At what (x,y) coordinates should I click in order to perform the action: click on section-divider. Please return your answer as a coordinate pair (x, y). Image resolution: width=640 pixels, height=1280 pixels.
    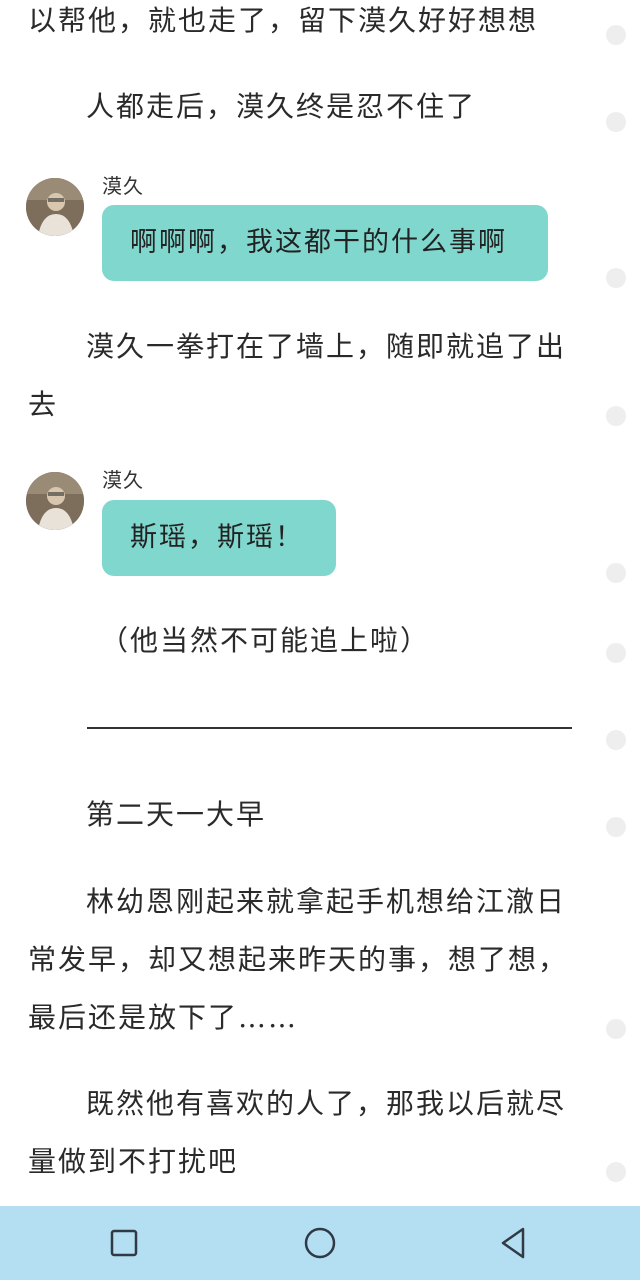
    Looking at the image, I should click on (329, 728).